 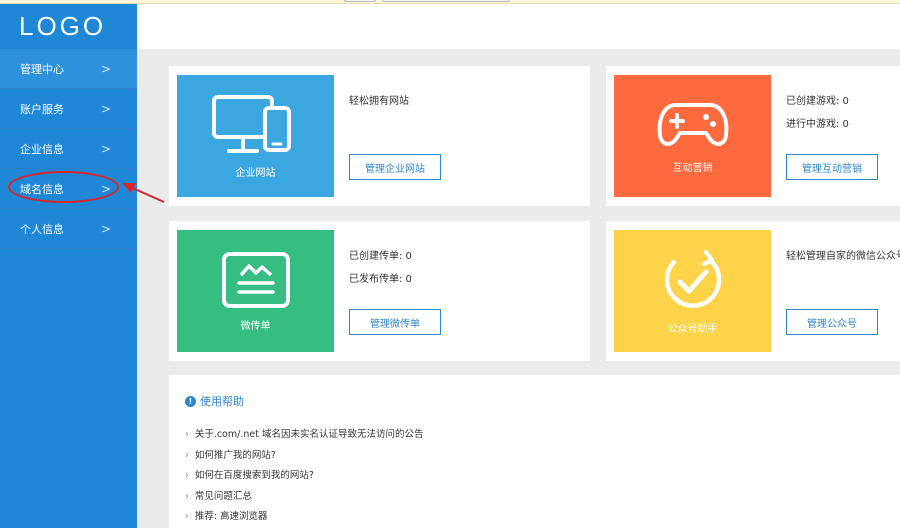 I want to click on manage-flyer-button: 管理微传单, so click(x=395, y=322).